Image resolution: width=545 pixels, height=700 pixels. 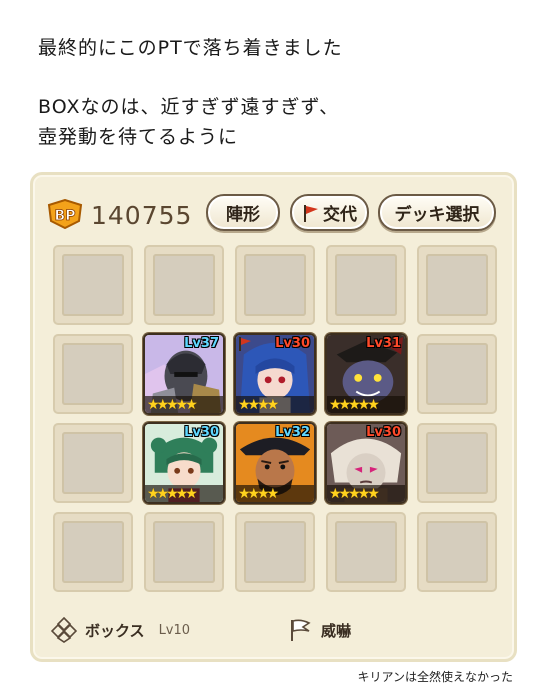 I want to click on formation-button: 陣形, so click(x=243, y=212).